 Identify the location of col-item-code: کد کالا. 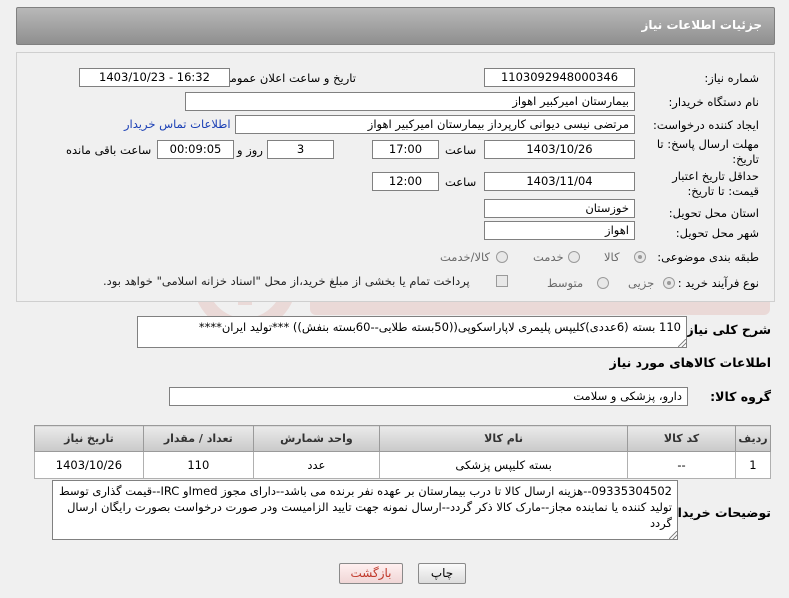
(681, 438).